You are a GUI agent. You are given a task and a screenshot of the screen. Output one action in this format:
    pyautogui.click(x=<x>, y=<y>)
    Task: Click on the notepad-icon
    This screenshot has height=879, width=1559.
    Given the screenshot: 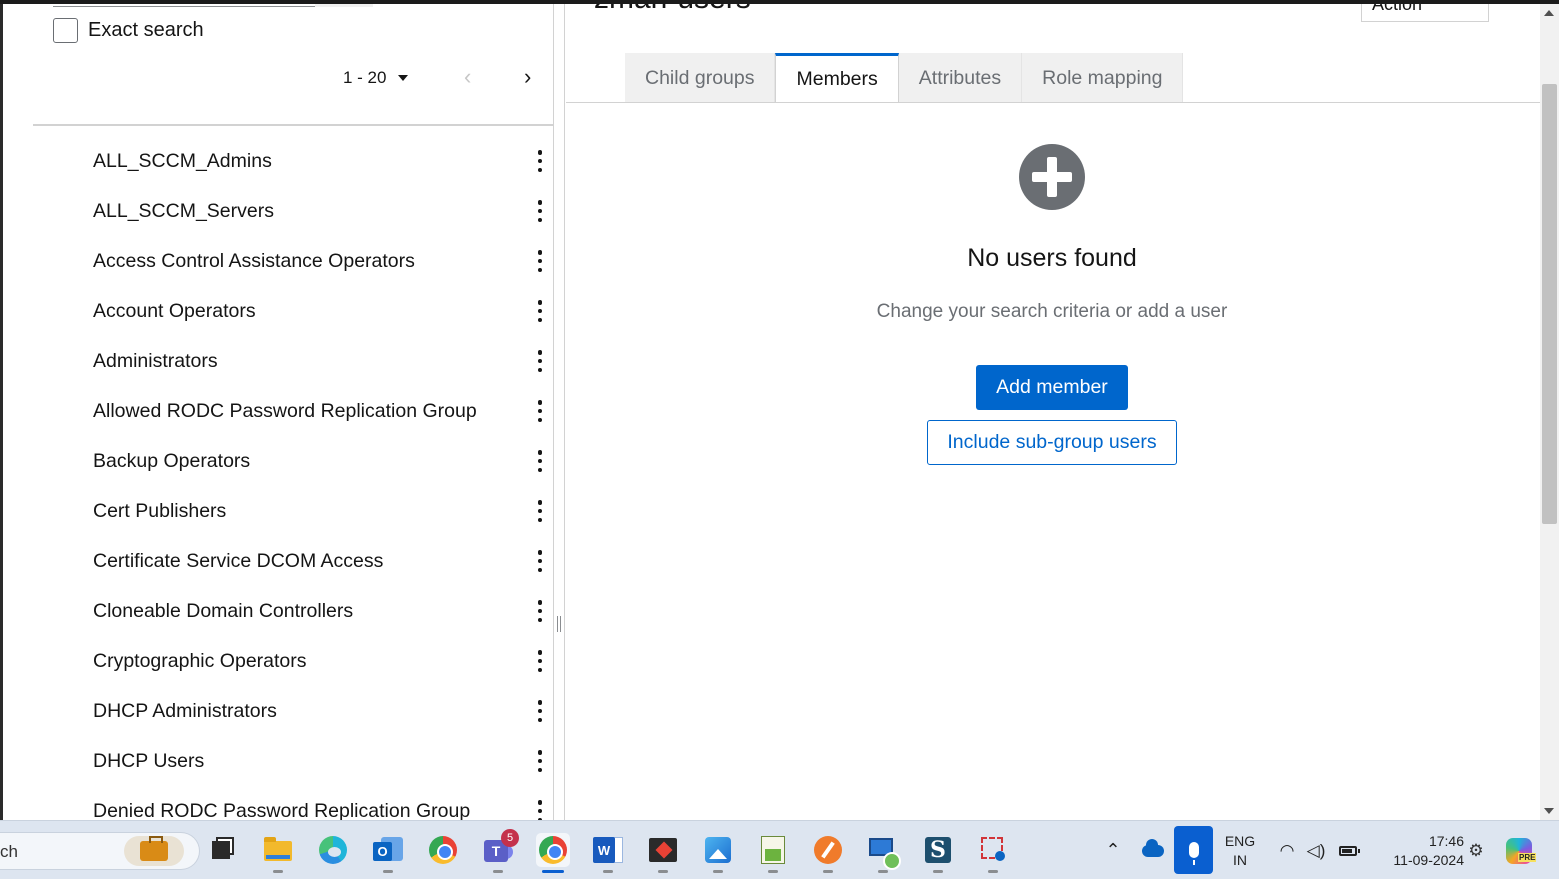 What is the action you would take?
    pyautogui.click(x=773, y=853)
    